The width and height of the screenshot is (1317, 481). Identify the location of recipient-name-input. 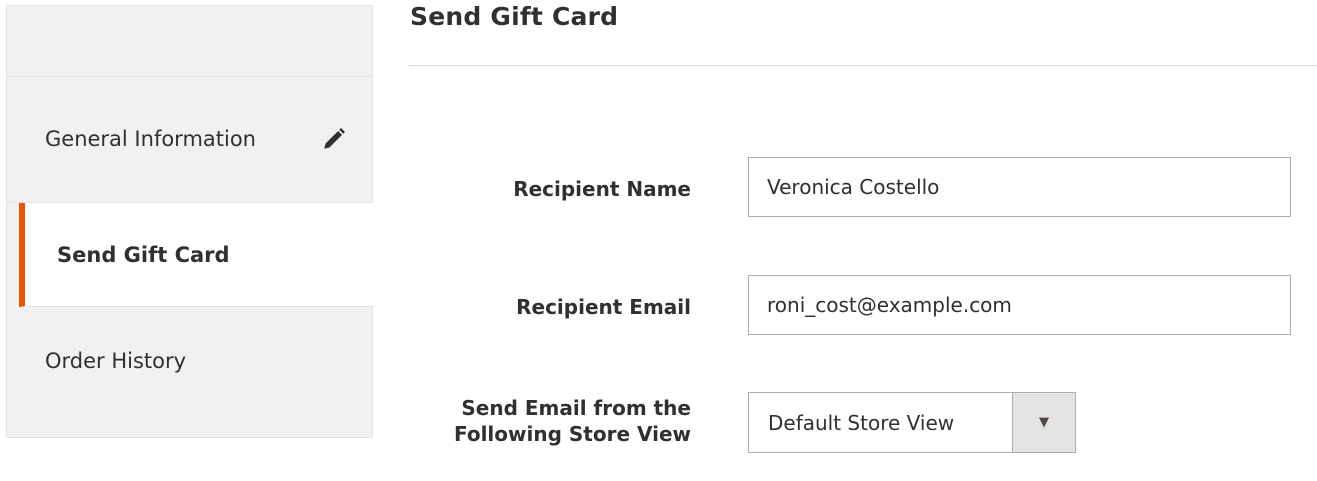
(1019, 187).